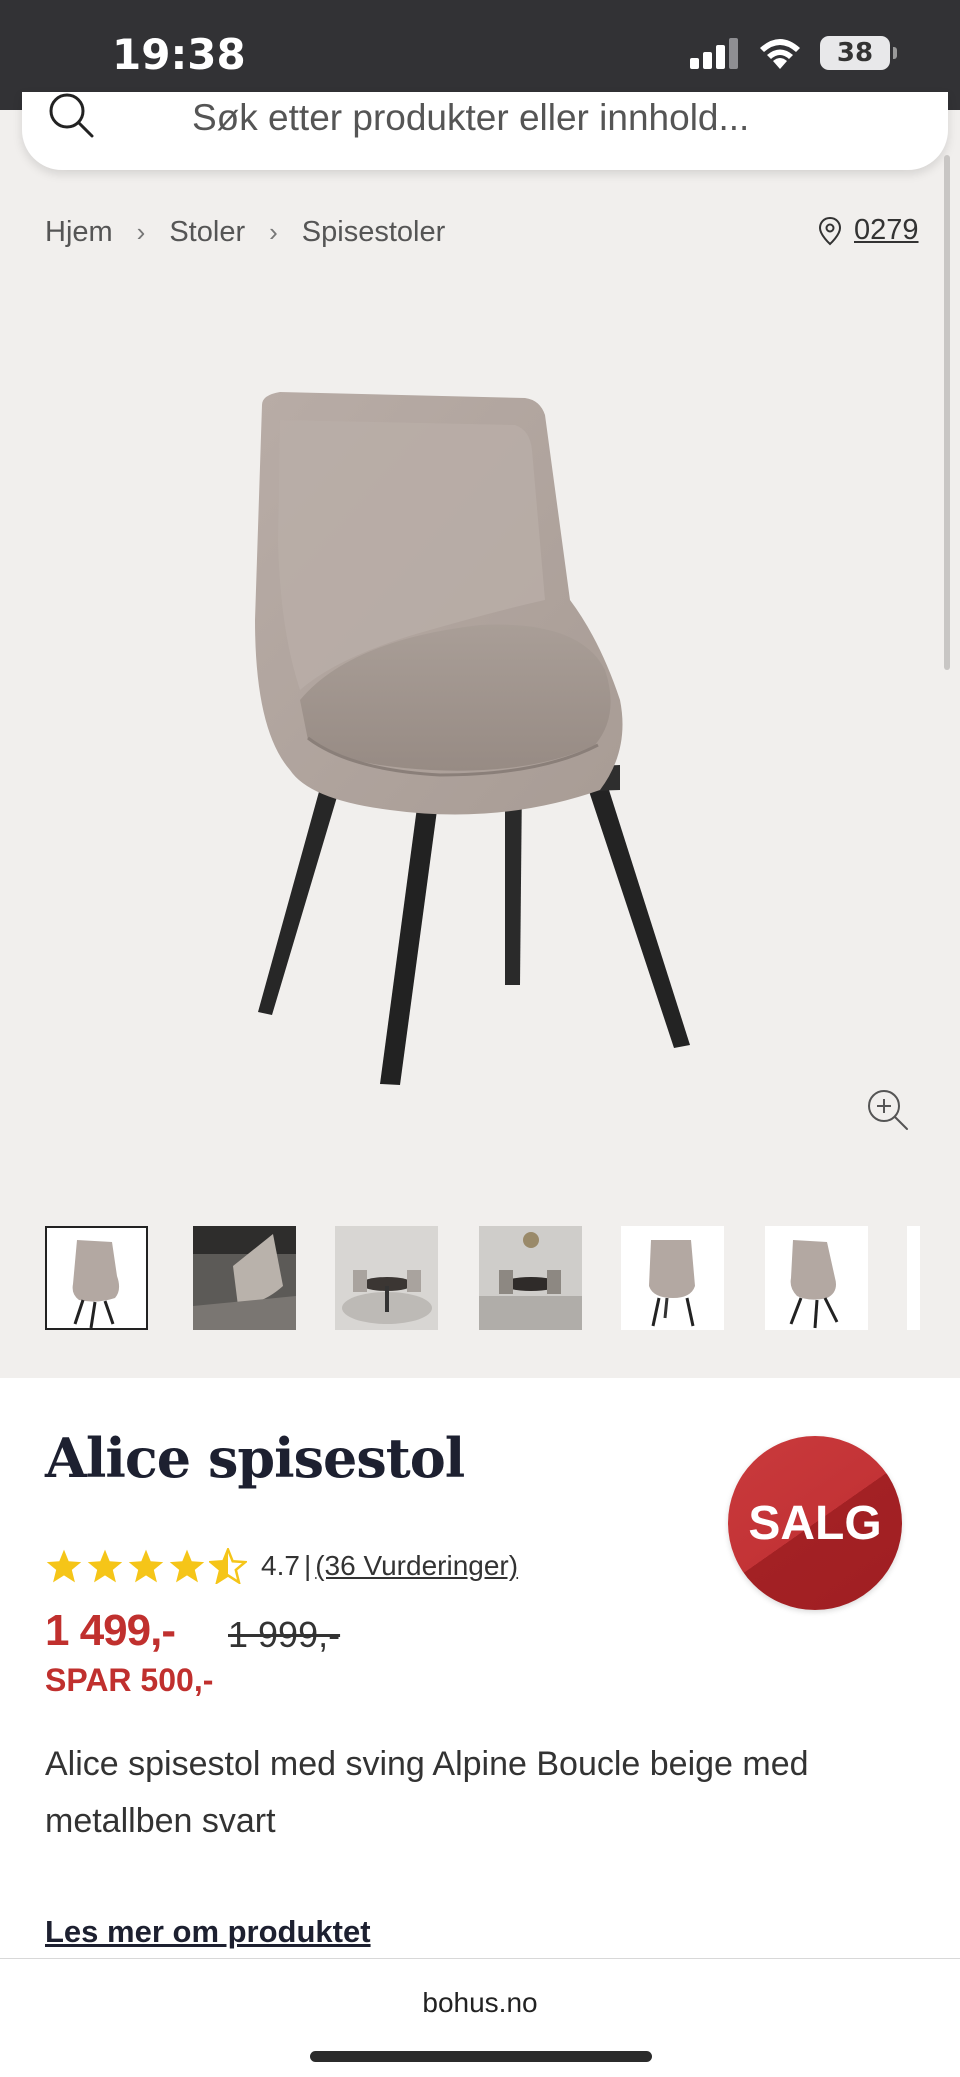 This screenshot has width=960, height=2077. What do you see at coordinates (71, 115) in the screenshot?
I see `search-icon` at bounding box center [71, 115].